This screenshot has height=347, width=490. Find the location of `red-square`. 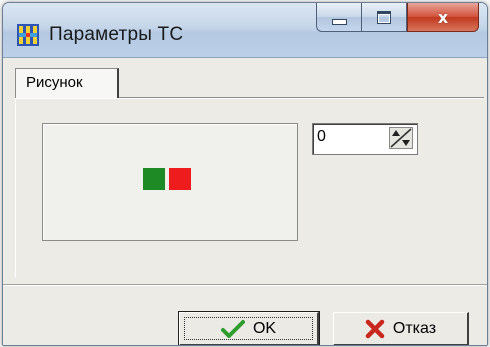

red-square is located at coordinates (180, 179).